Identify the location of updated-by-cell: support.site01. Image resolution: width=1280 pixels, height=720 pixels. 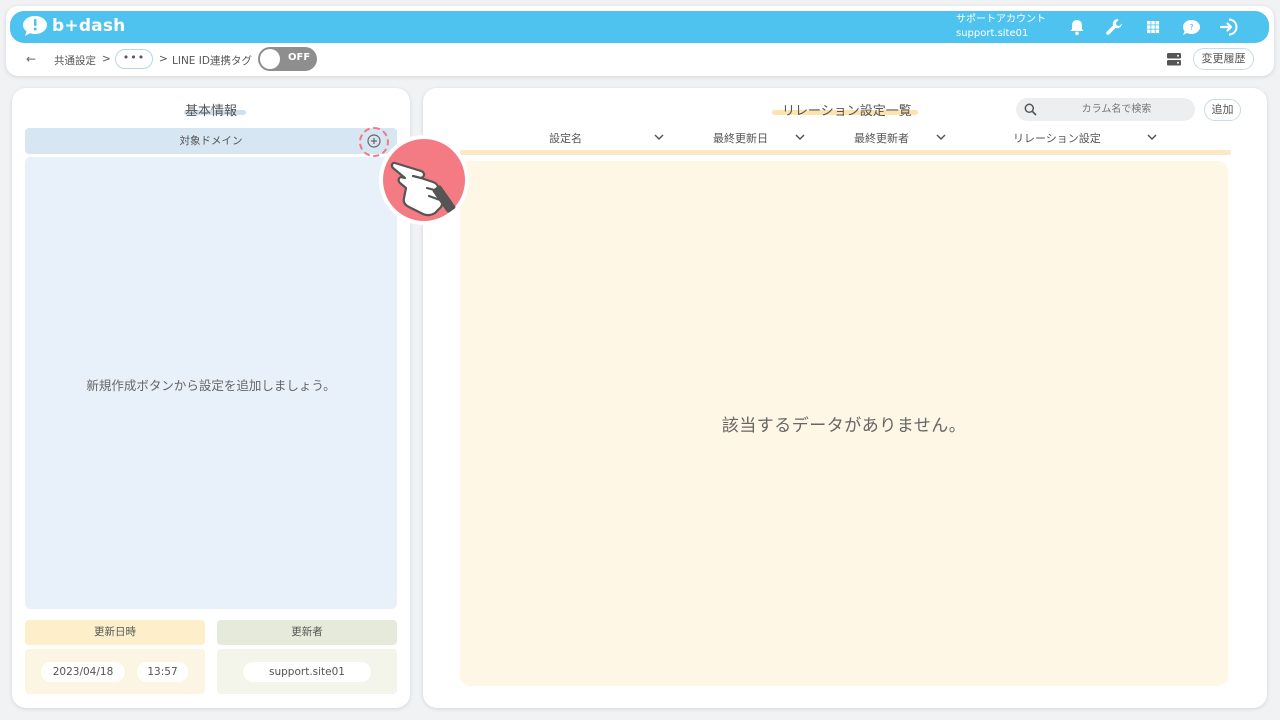
(307, 671).